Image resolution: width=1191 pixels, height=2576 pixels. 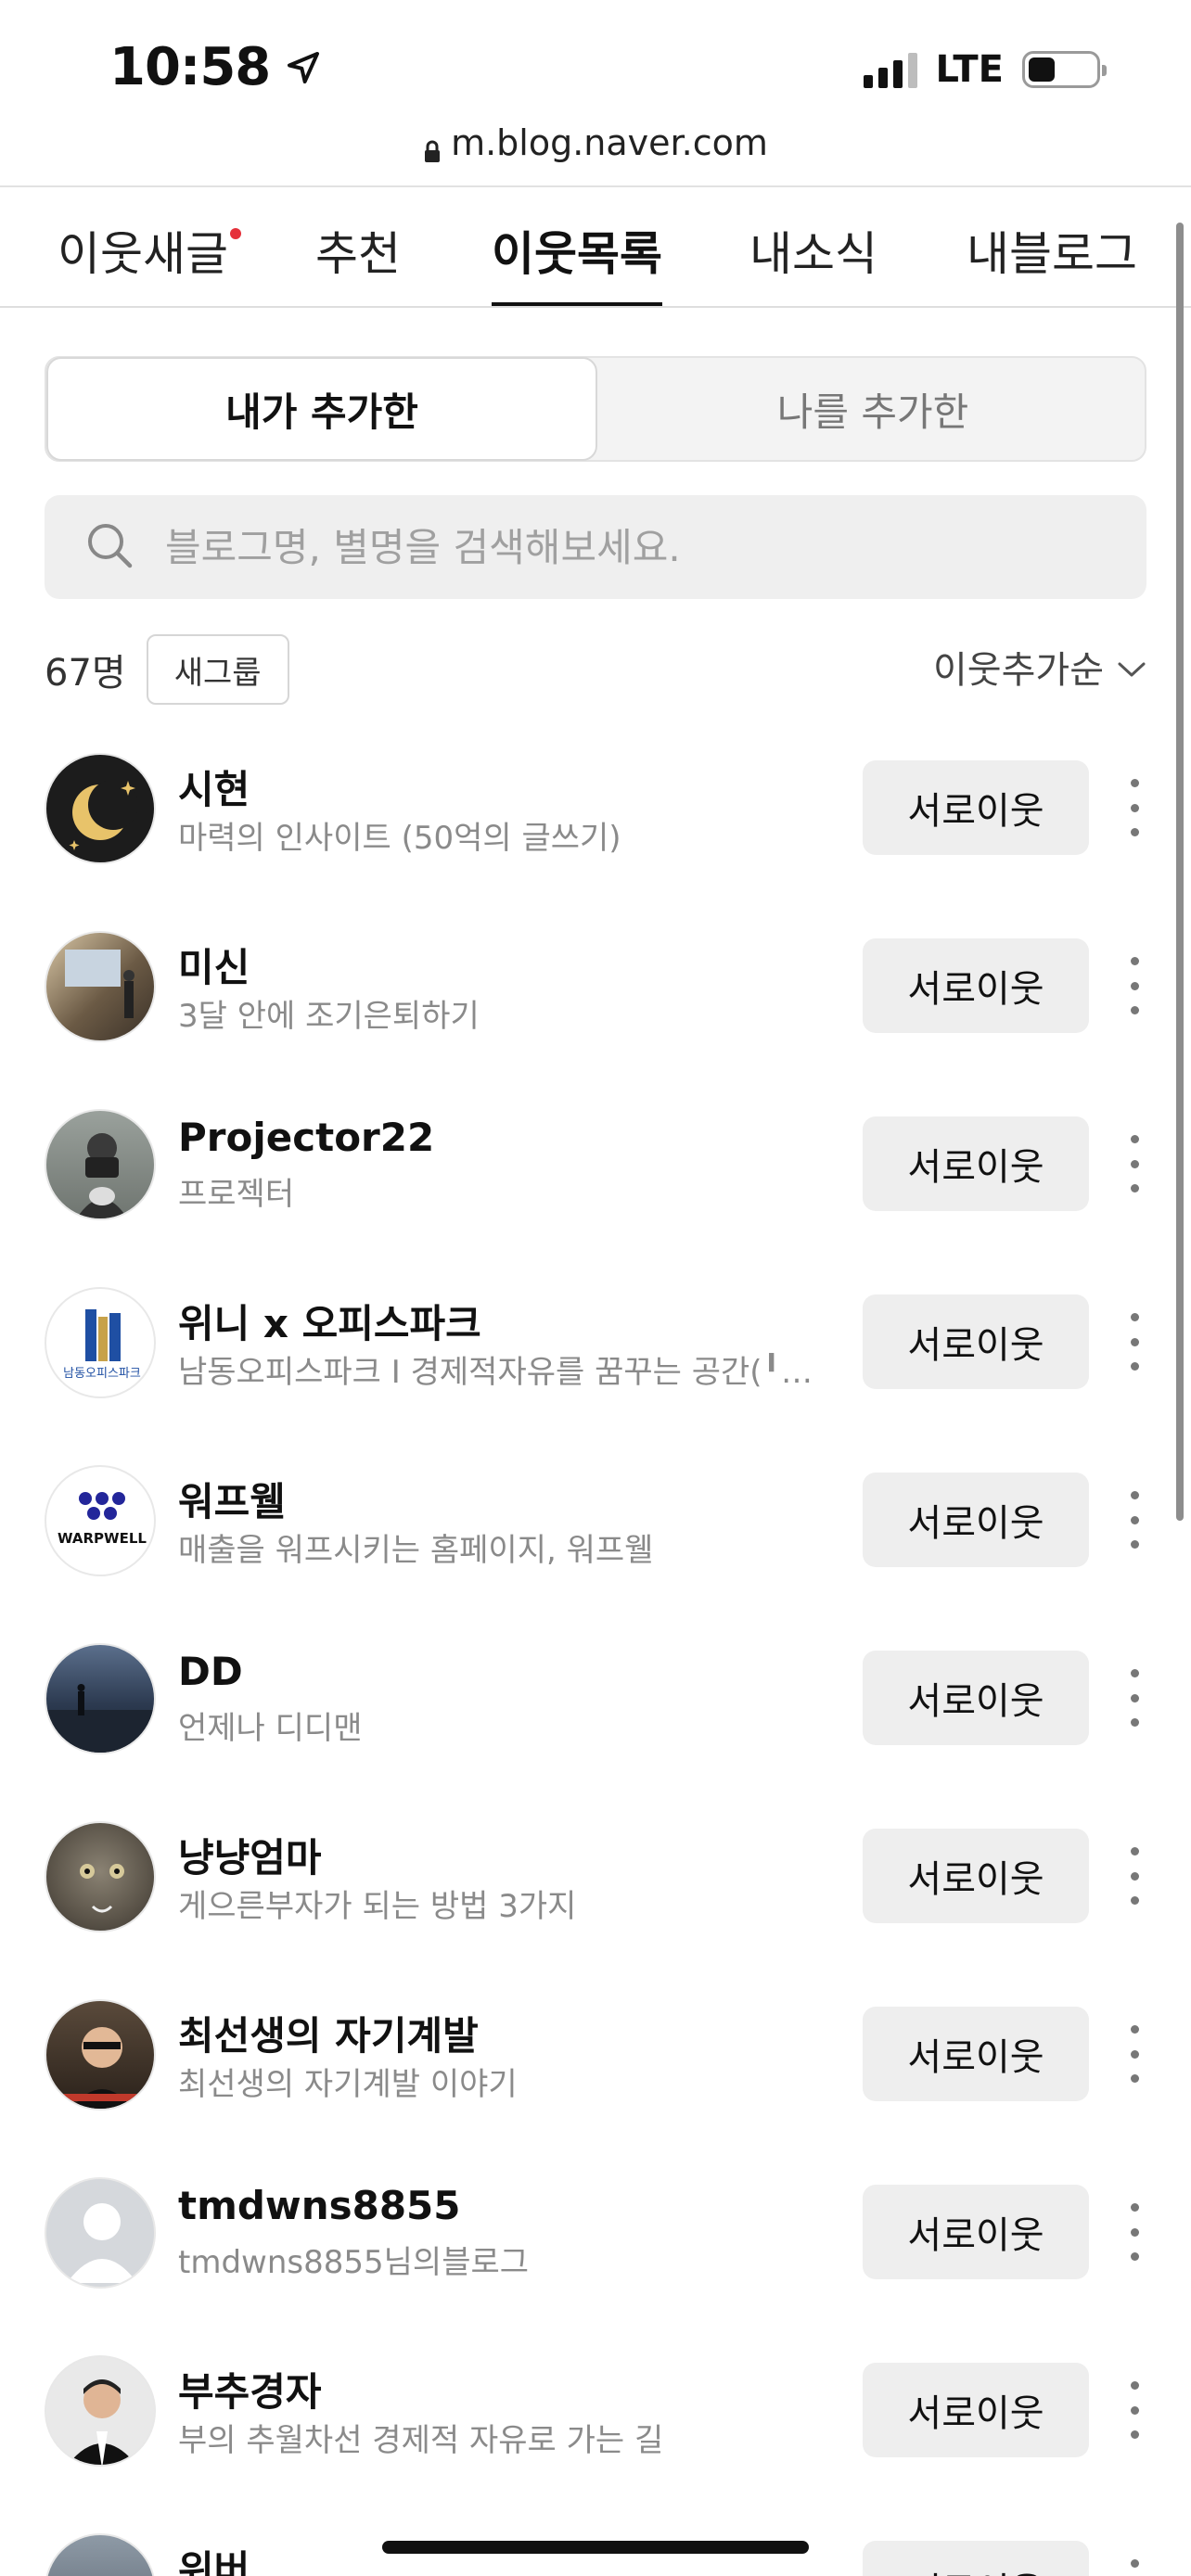 What do you see at coordinates (595, 1000) in the screenshot?
I see `list-item: 미신 3달 안에 조기은퇴하기 서로이웃` at bounding box center [595, 1000].